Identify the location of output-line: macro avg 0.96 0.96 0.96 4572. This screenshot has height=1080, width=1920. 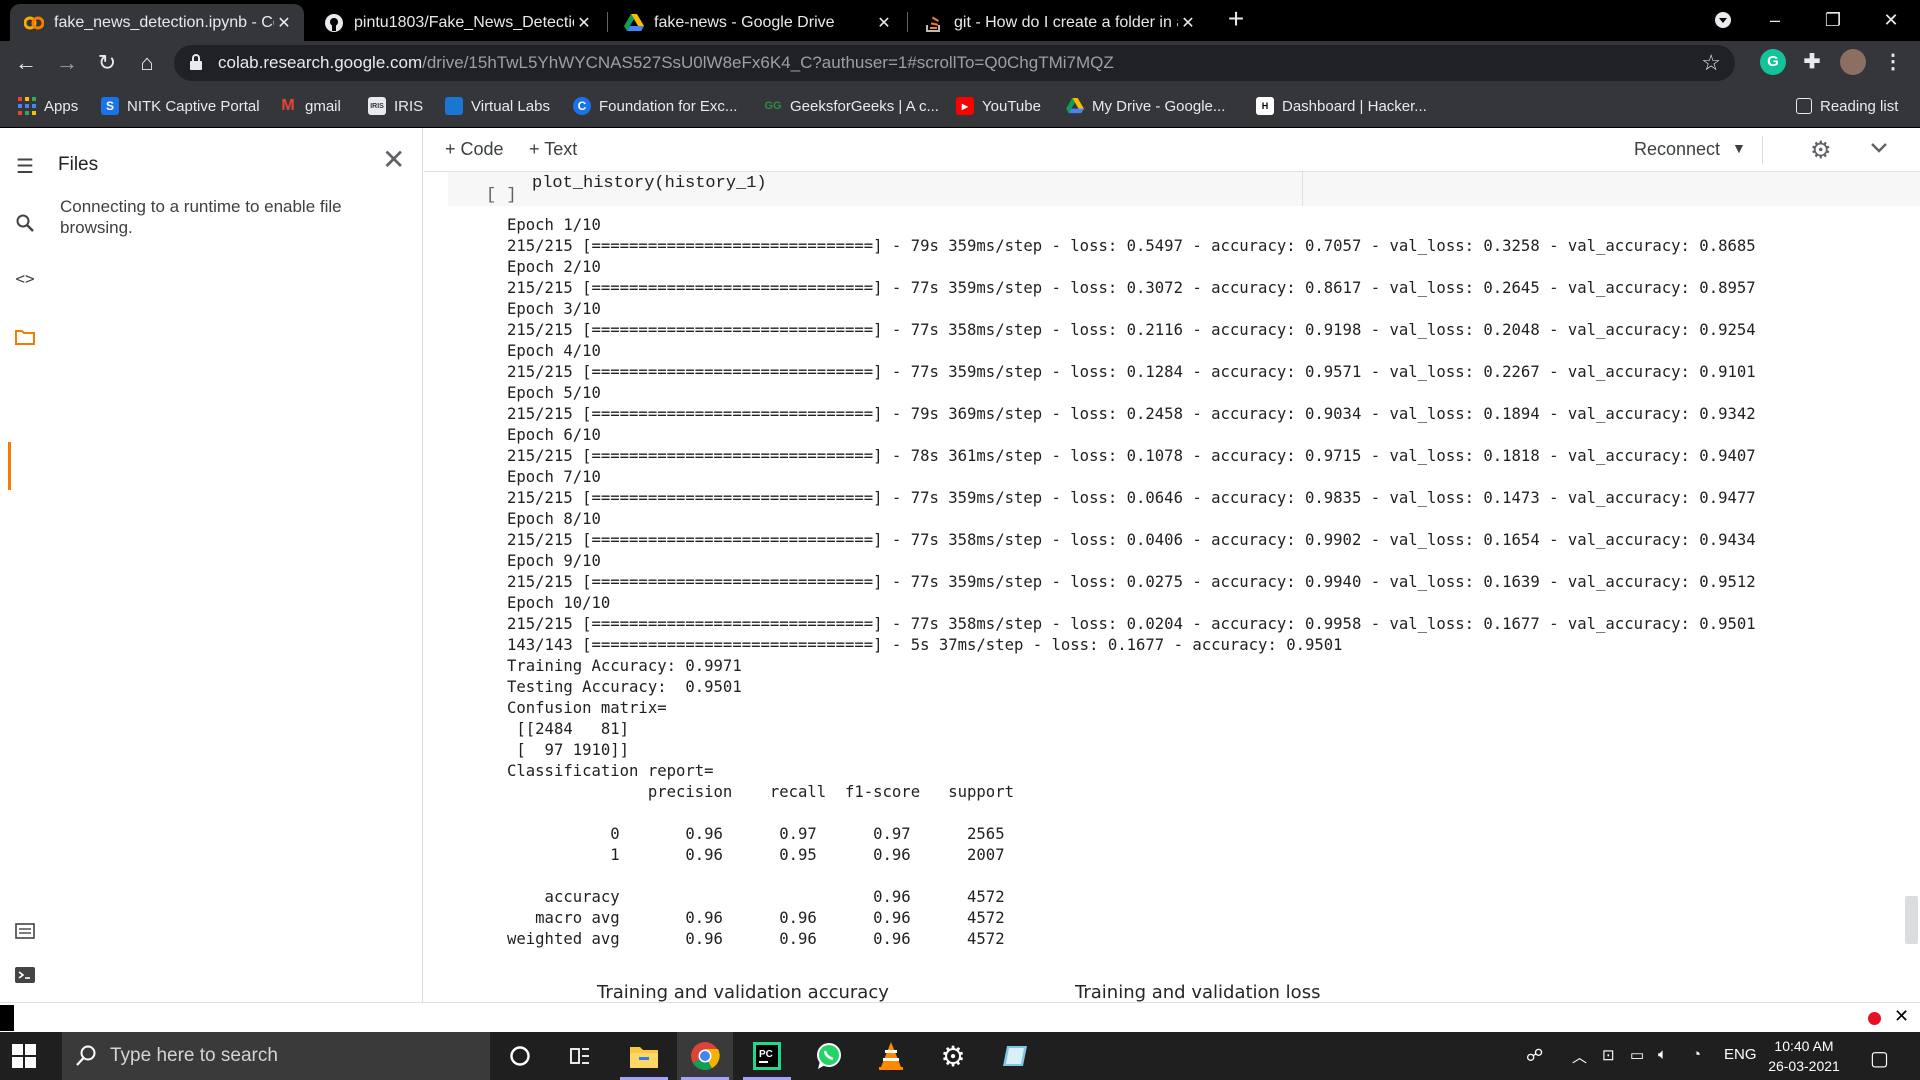
(756, 918).